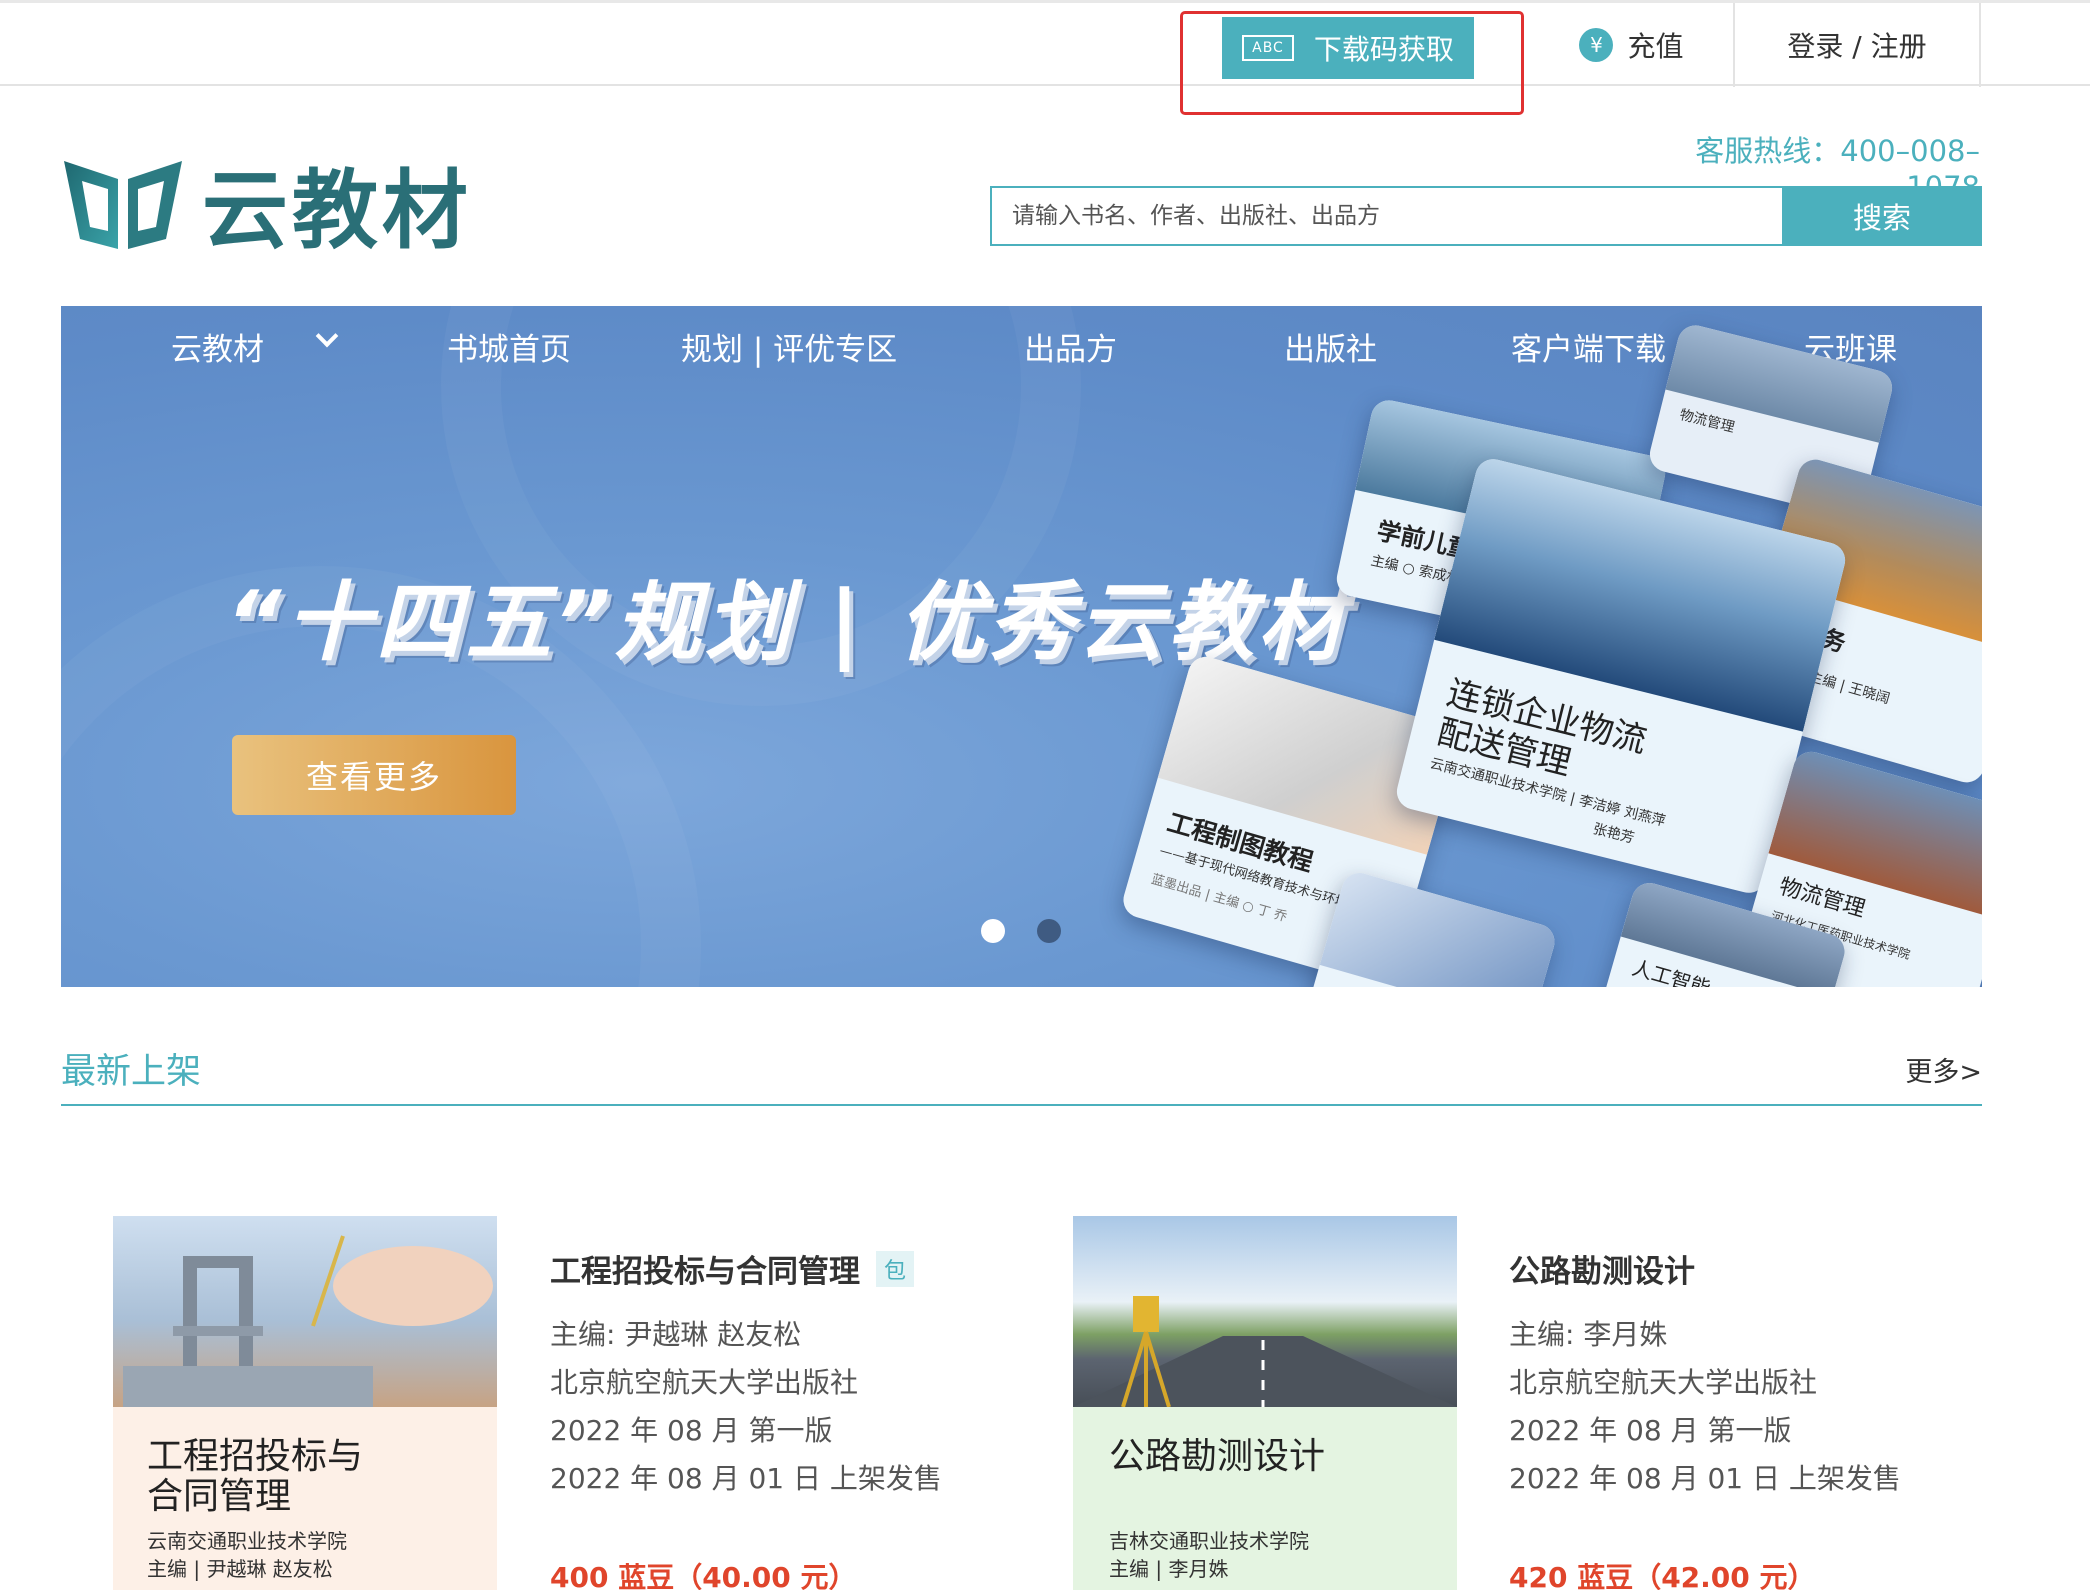  What do you see at coordinates (1169, 1569) in the screenshot?
I see `cover-editor: 主编 | 李月姝` at bounding box center [1169, 1569].